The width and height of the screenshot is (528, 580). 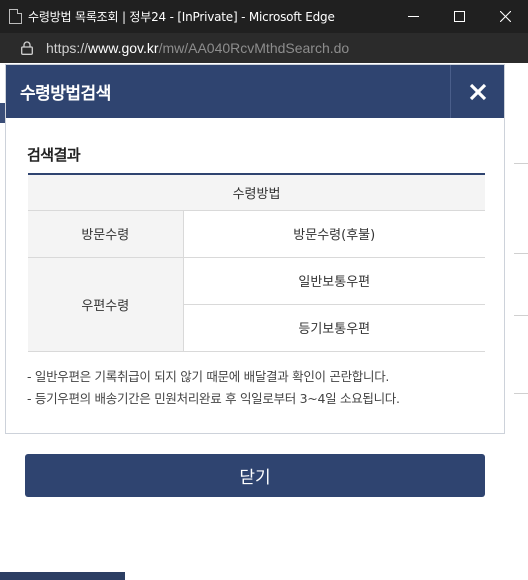 I want to click on table-row: 방문수령 방문수령(후불), so click(x=256, y=233).